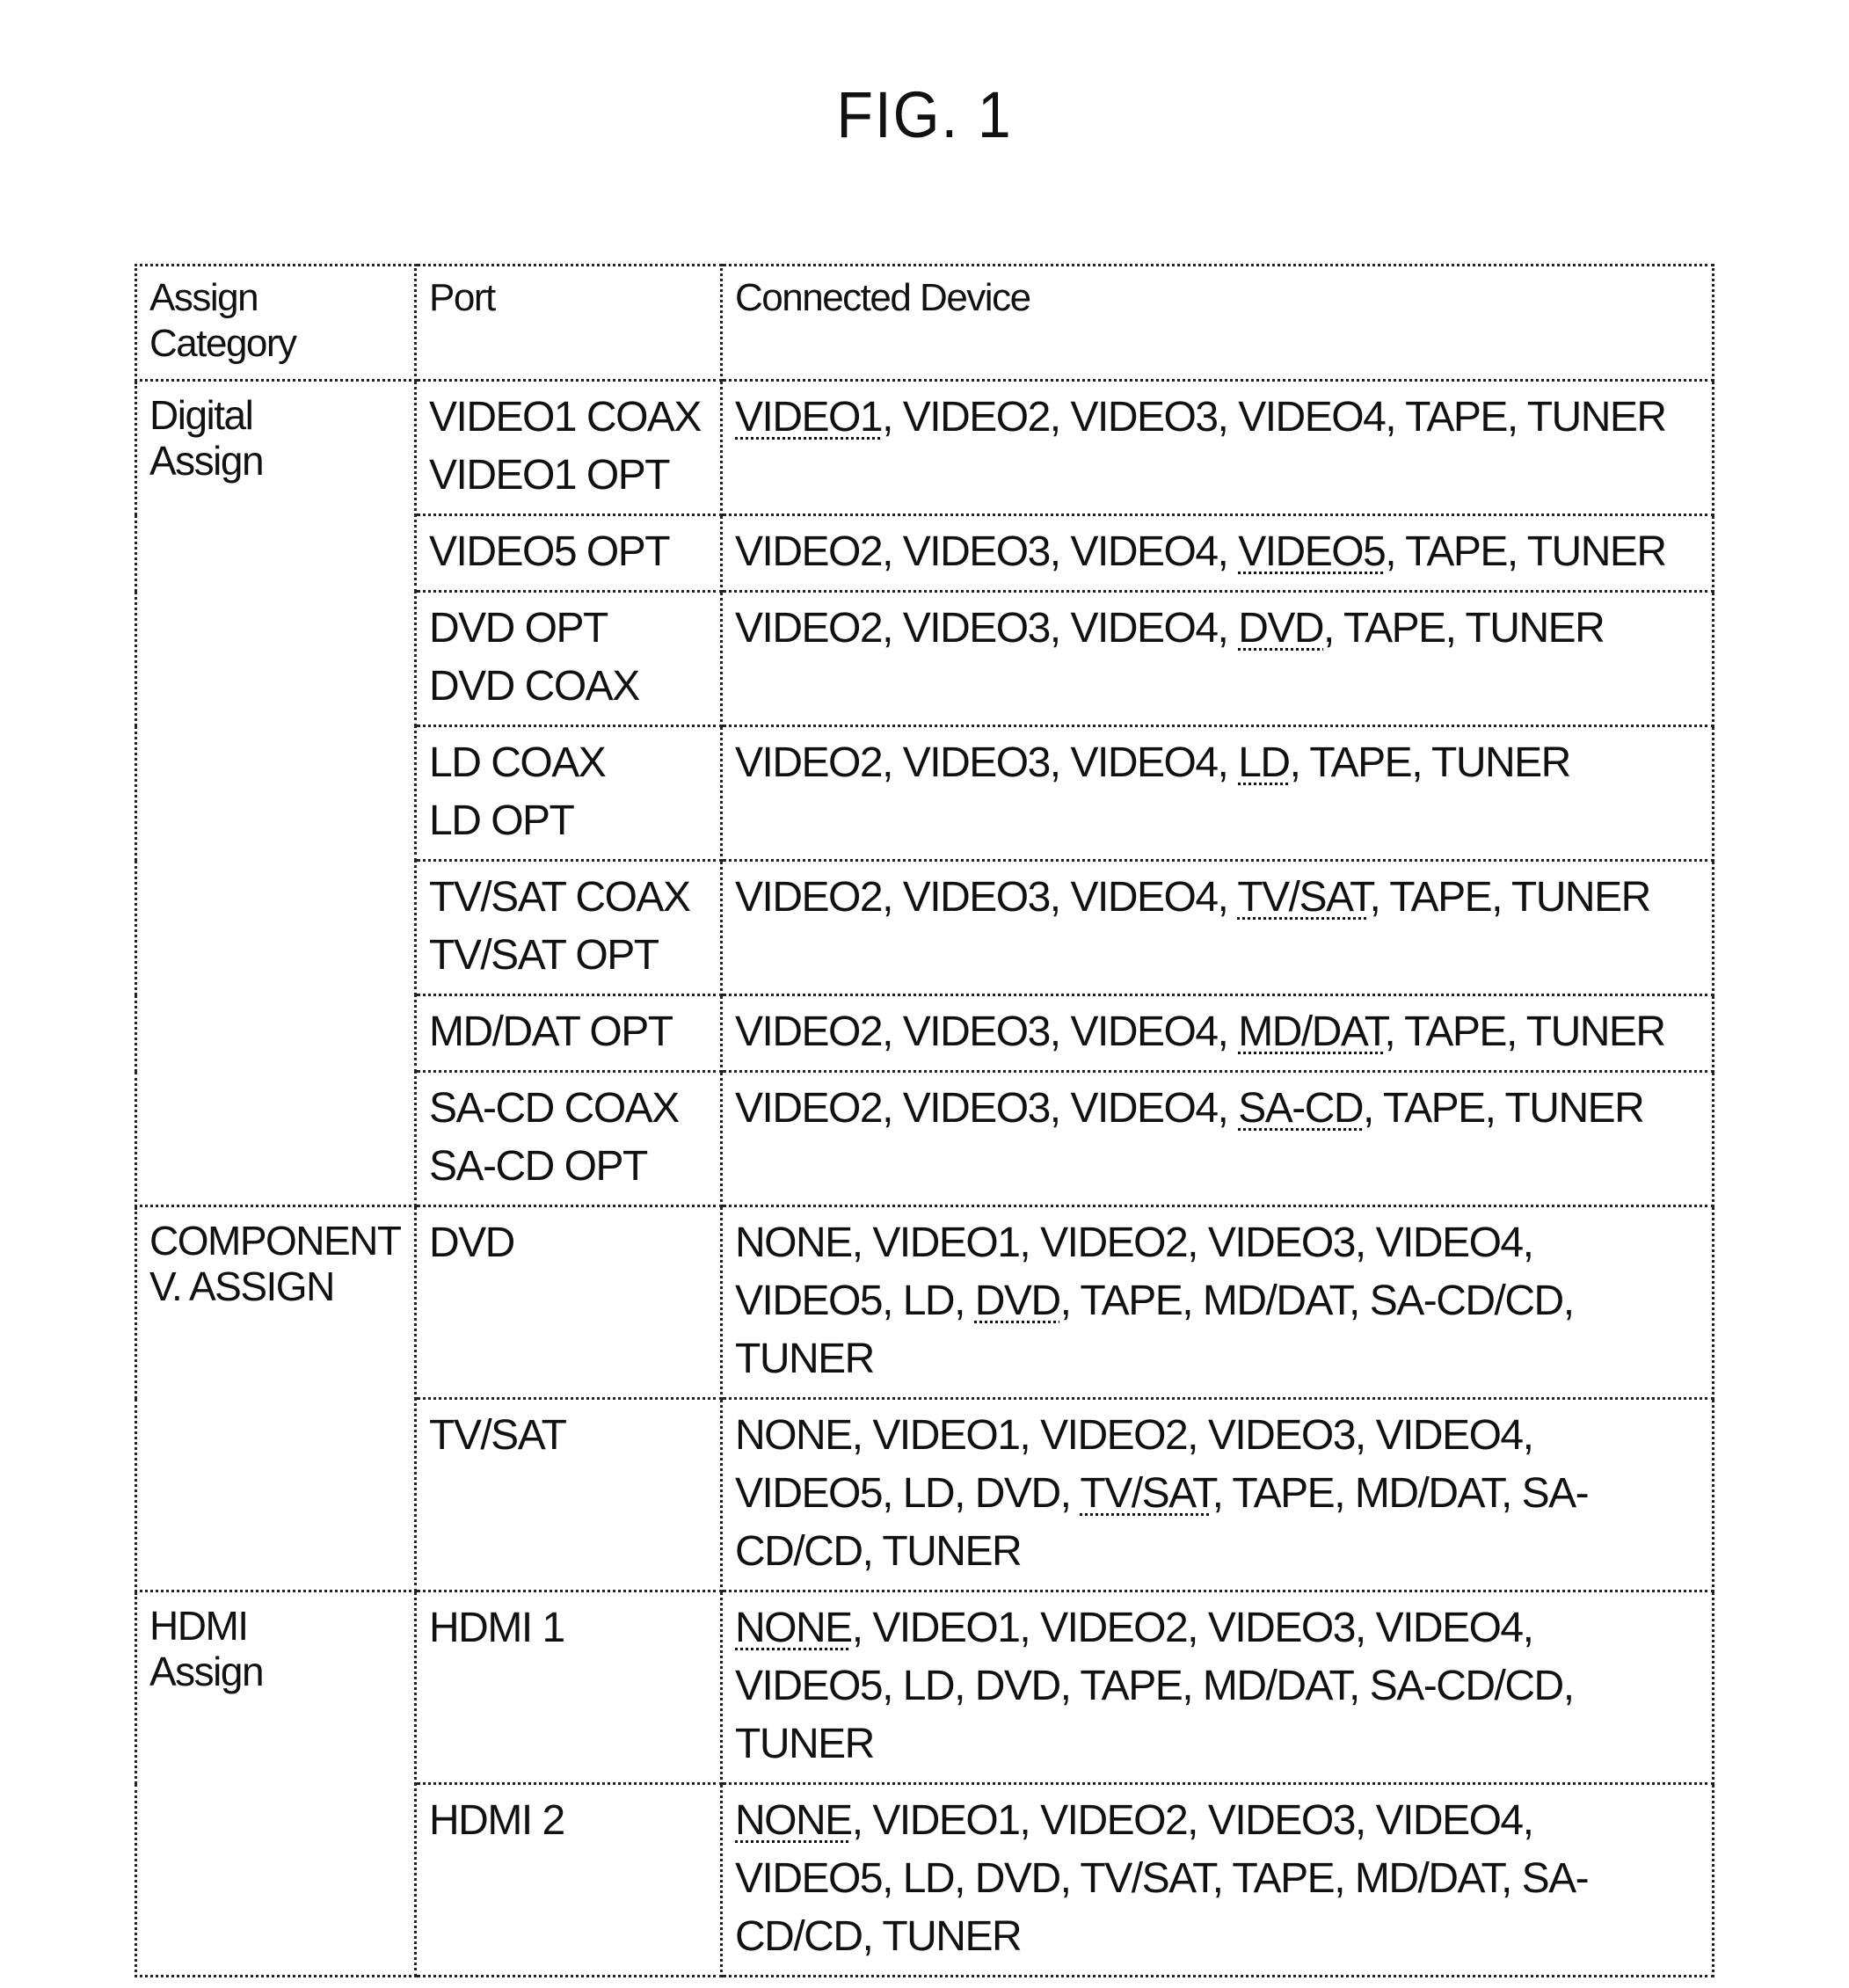 The width and height of the screenshot is (1849, 1988). I want to click on port-label: DVD OPT, so click(518, 628).